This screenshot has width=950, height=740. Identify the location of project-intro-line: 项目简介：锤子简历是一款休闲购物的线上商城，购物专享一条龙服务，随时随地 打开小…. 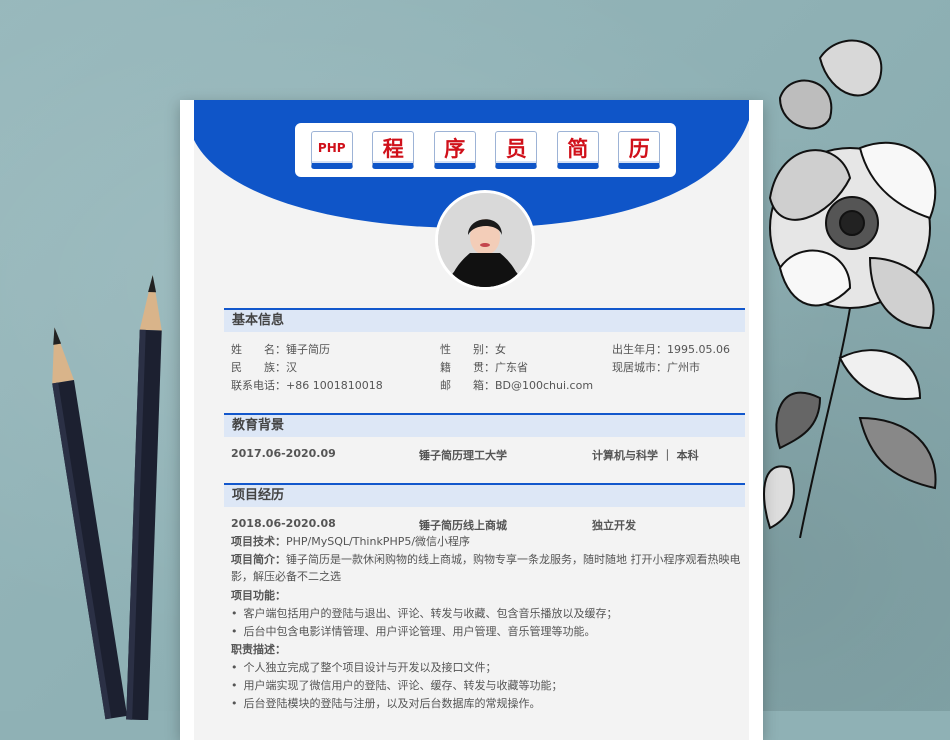
(486, 568).